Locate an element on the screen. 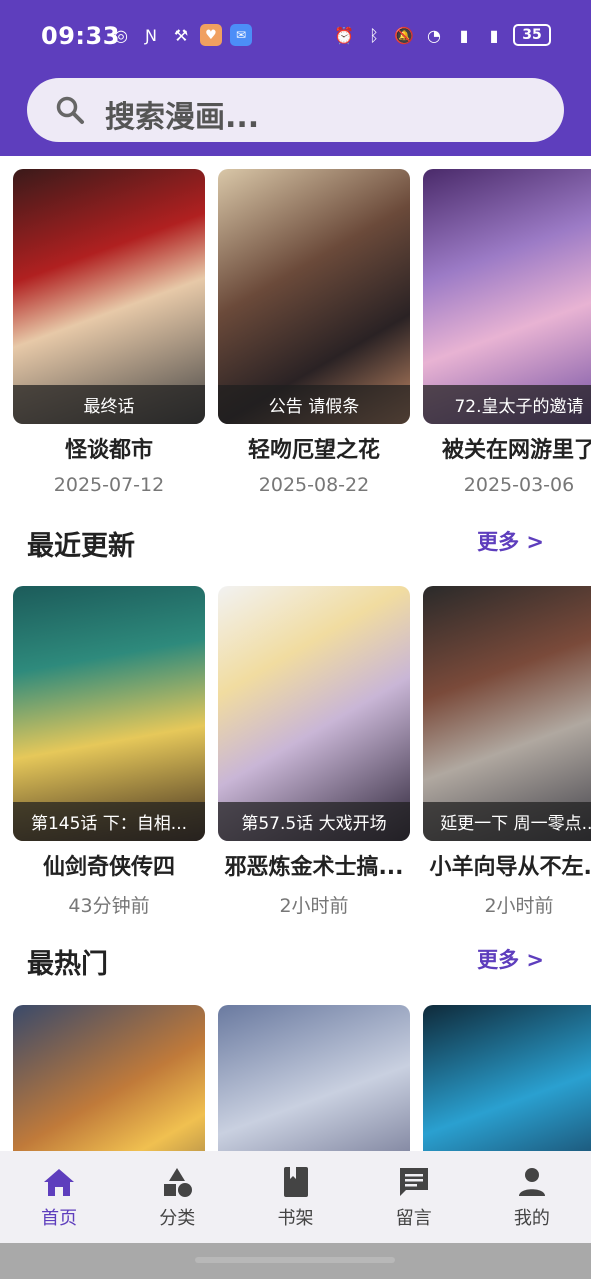  nav-label: 分类 is located at coordinates (177, 1218).